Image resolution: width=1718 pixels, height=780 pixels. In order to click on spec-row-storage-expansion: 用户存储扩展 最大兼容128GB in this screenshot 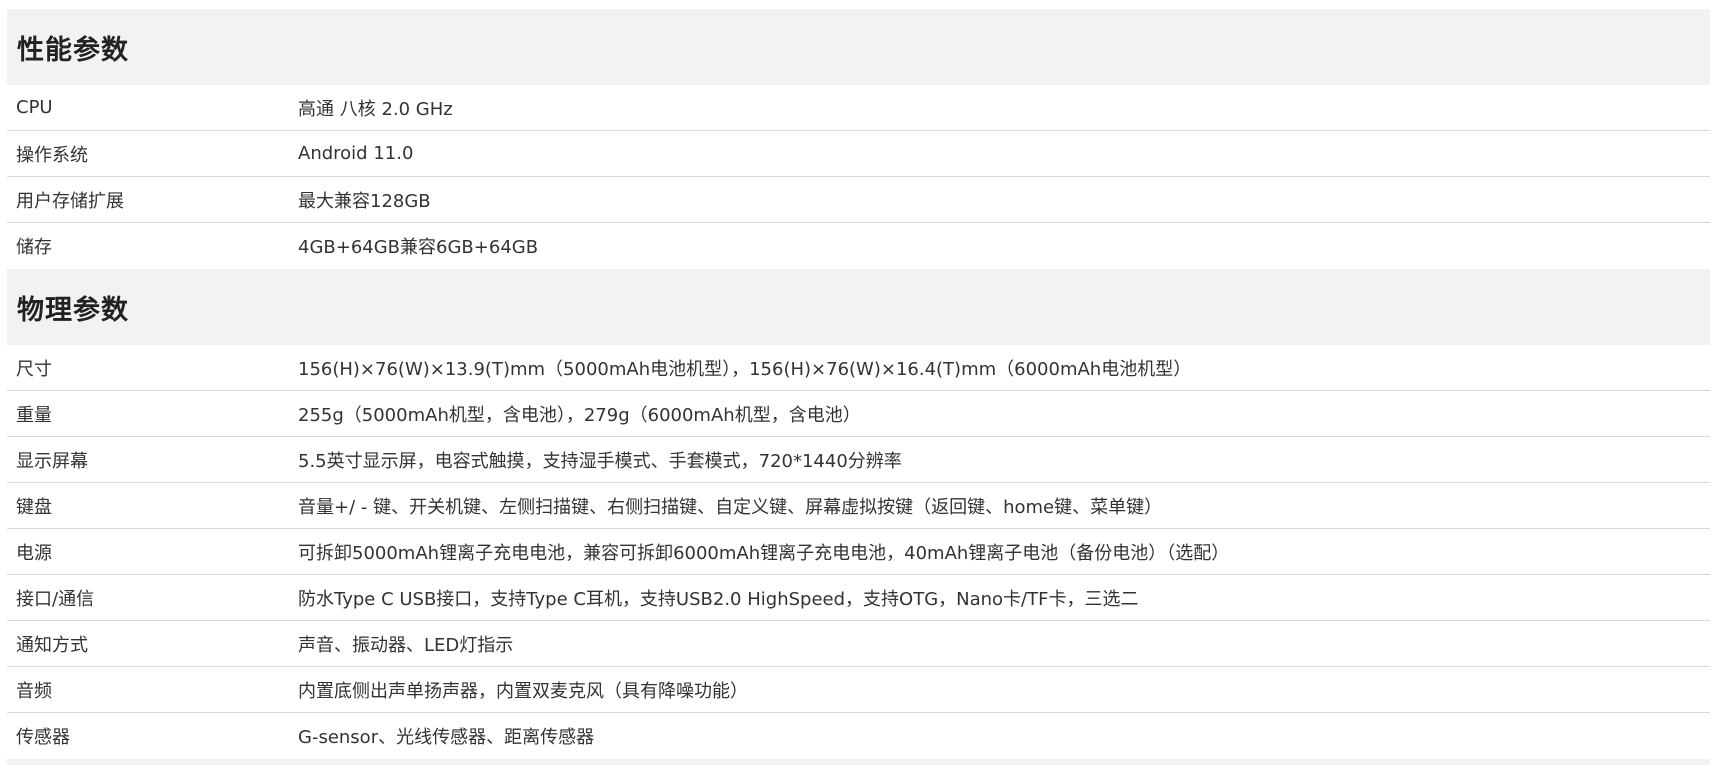, I will do `click(858, 200)`.